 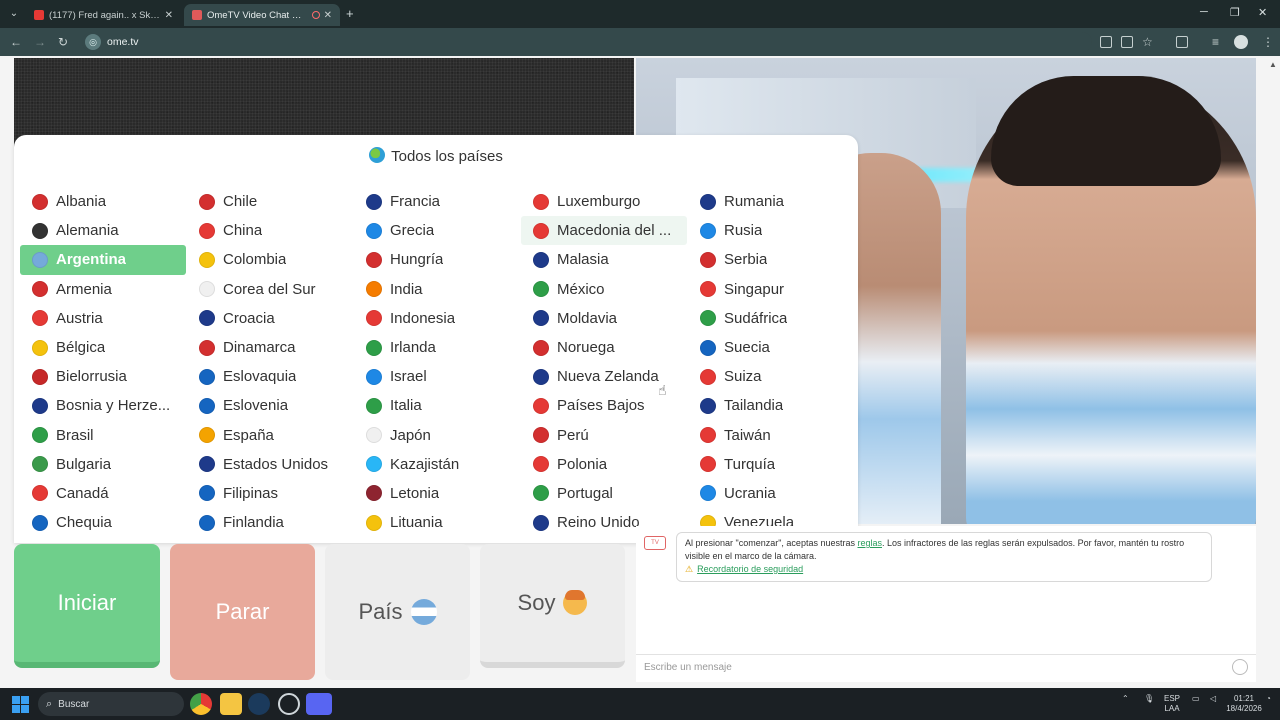 What do you see at coordinates (1240, 667) in the screenshot?
I see `emoji-icon` at bounding box center [1240, 667].